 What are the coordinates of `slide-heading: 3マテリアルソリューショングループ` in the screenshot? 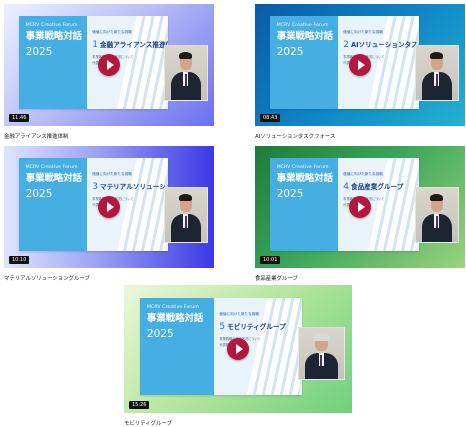 It's located at (130, 186).